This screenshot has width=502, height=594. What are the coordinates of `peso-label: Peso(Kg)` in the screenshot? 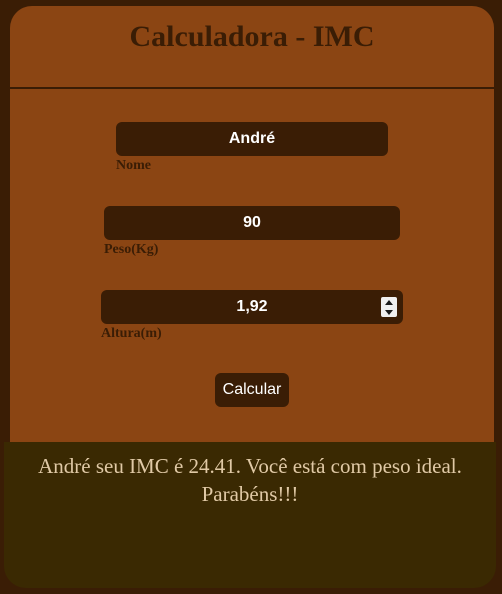 It's located at (131, 249).